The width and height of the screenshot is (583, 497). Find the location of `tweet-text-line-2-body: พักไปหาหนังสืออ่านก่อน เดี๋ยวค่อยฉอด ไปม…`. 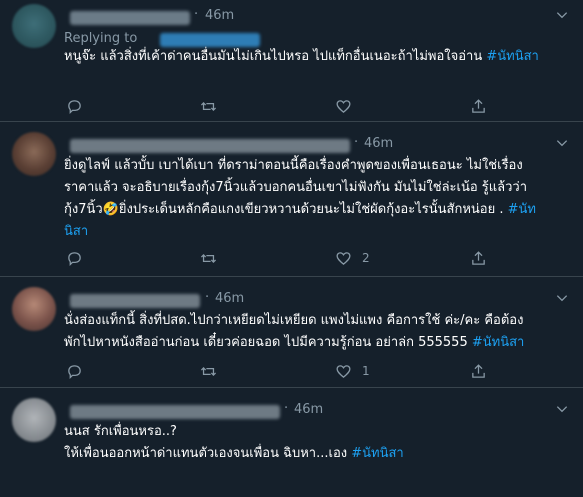

tweet-text-line-2-body: พักไปหาหนังสืออ่านก่อน เดี๋ยวค่อยฉอด ไปม… is located at coordinates (268, 342).